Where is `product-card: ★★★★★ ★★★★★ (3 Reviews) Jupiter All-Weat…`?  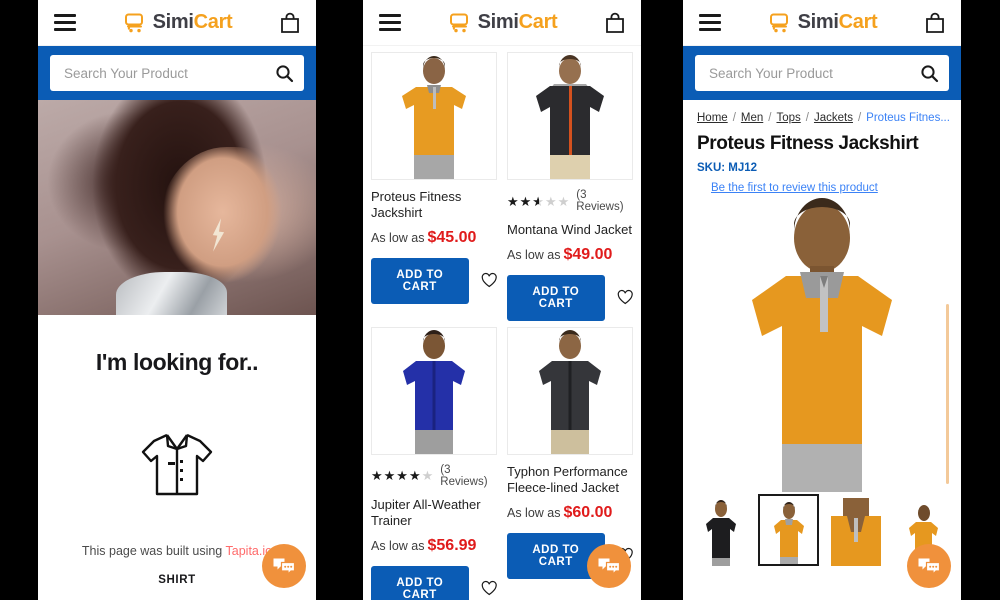
product-card: ★★★★★ ★★★★★ (3 Reviews) Jupiter All-Weat… is located at coordinates (434, 460).